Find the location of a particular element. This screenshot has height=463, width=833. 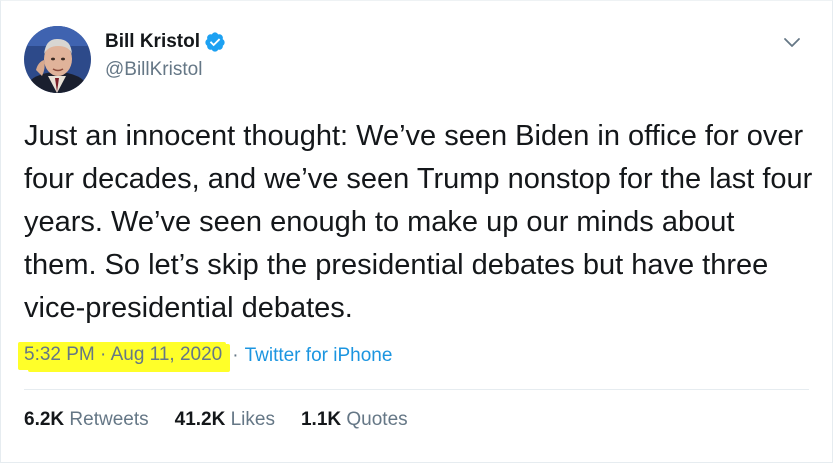

source-link: Twitter for iPhone is located at coordinates (319, 356).